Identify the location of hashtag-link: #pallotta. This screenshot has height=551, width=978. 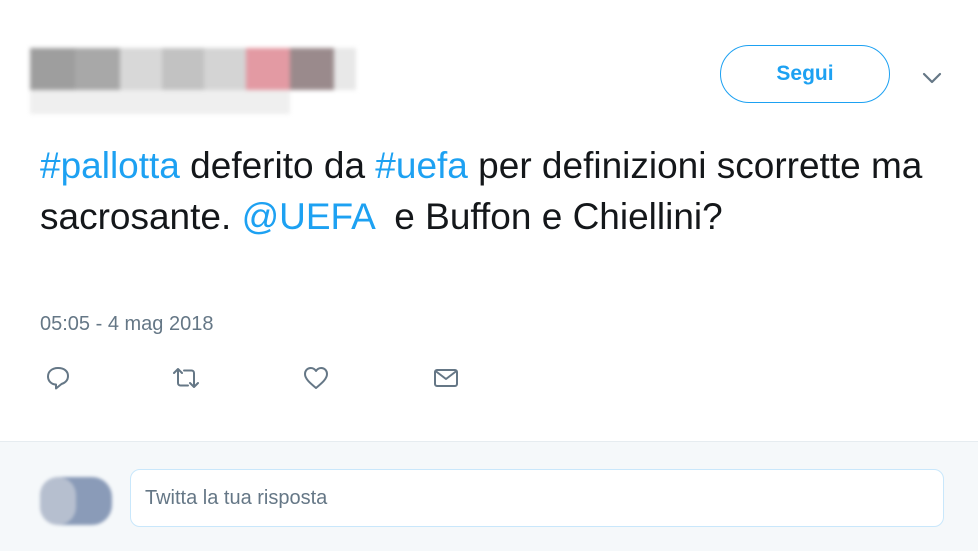
(110, 165).